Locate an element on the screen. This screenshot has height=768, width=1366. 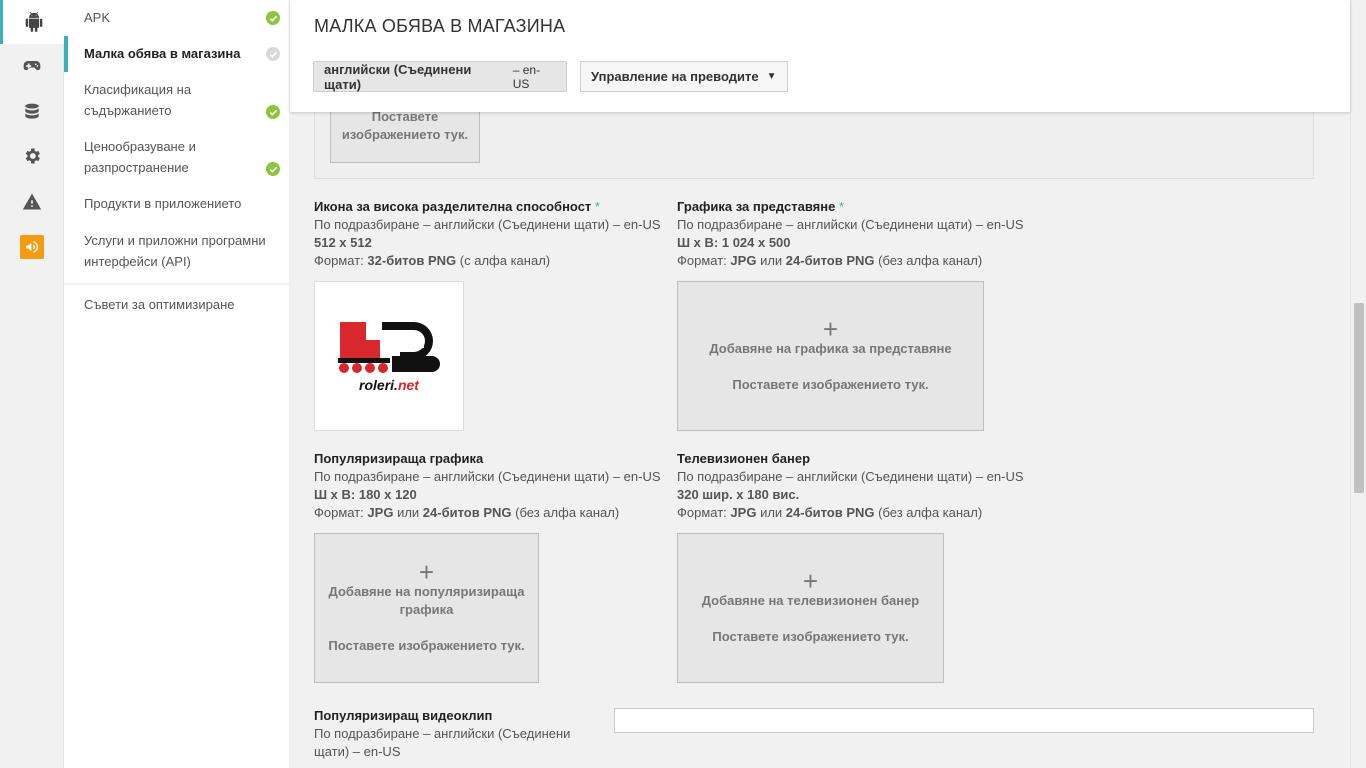
gear-icon is located at coordinates (32, 156).